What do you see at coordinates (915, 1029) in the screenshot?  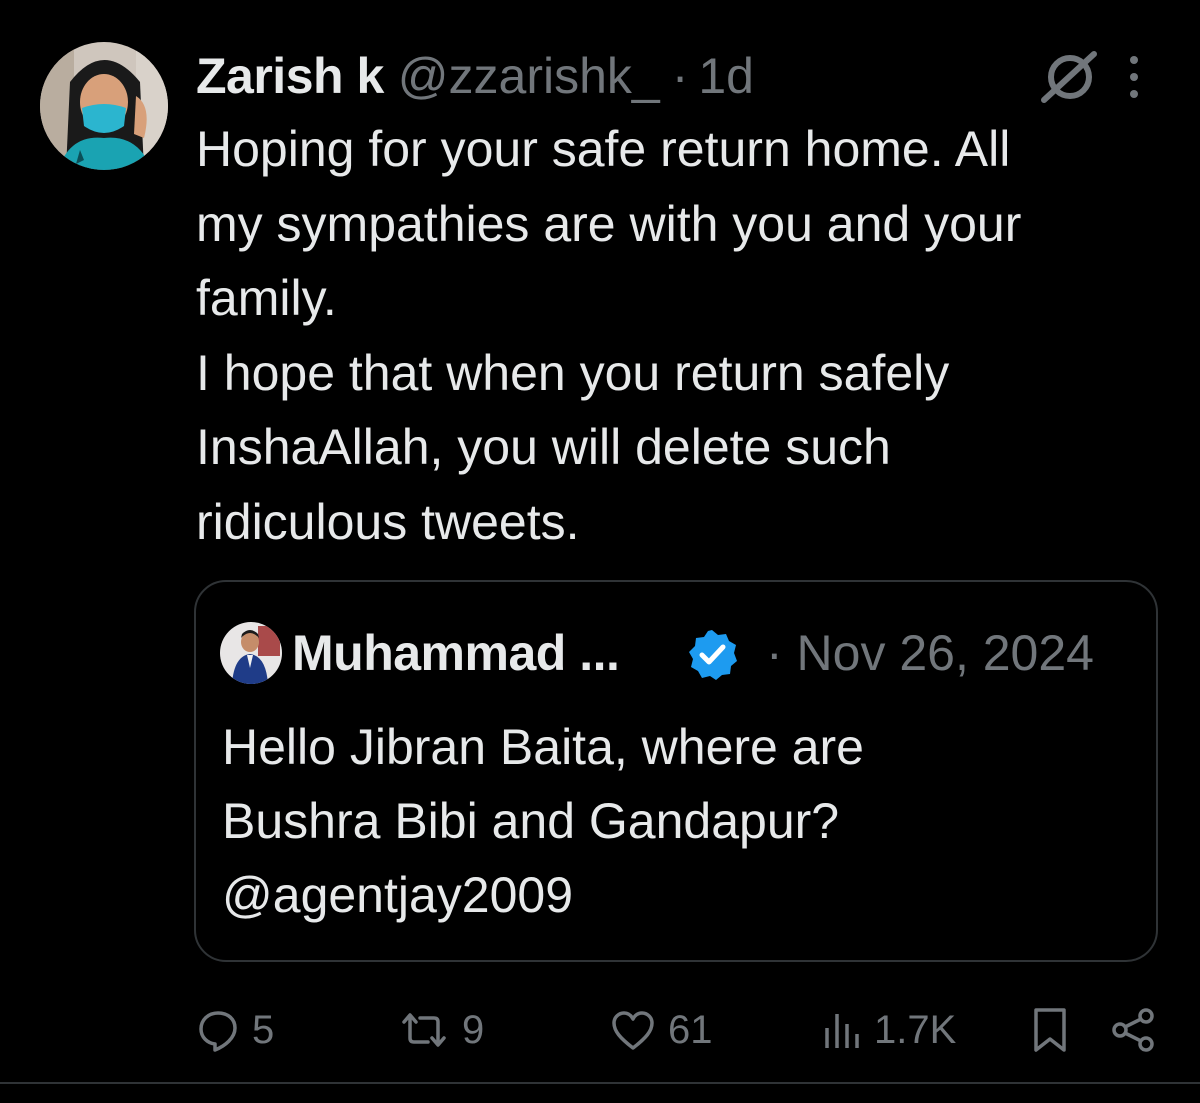 I see `views-count: 1.7K` at bounding box center [915, 1029].